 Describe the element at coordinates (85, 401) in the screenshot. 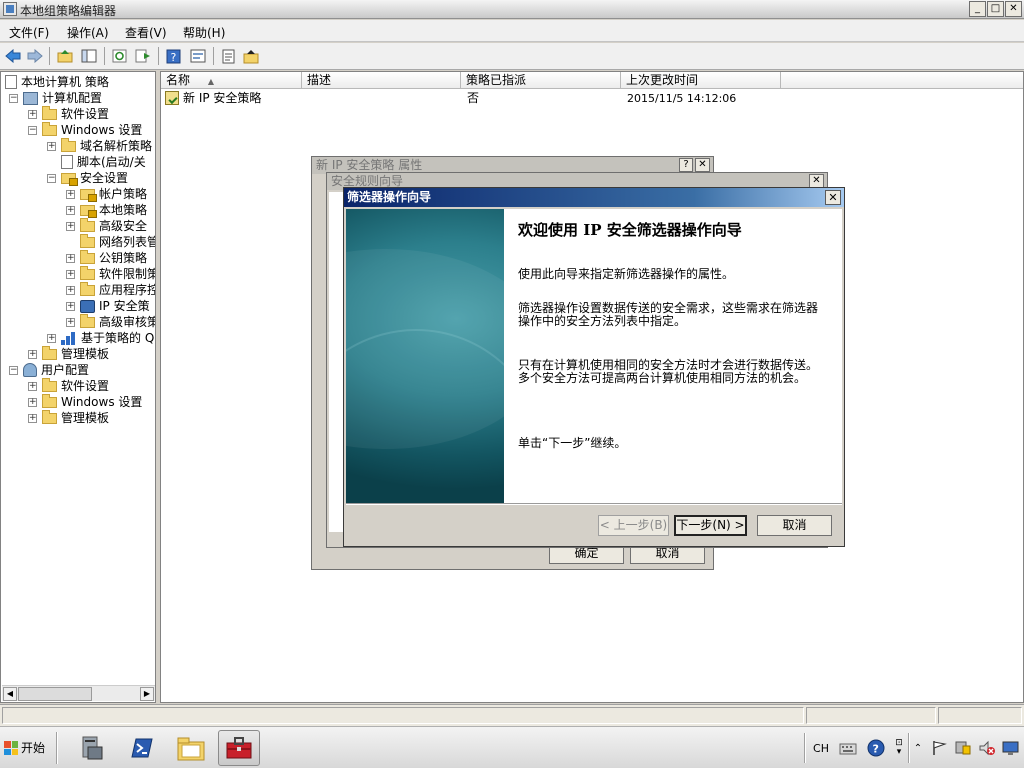

I see `tree-user-windows: + Windows 设置` at that location.